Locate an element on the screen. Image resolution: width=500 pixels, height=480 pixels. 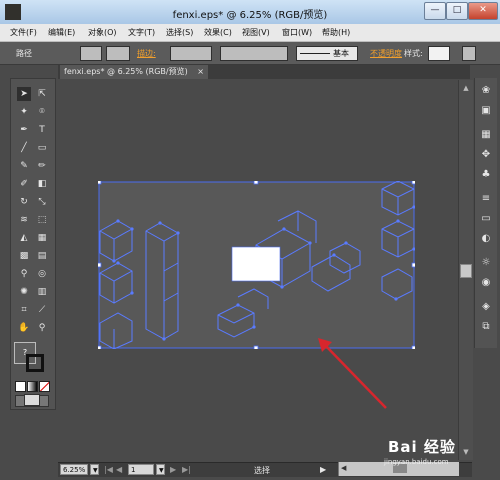
free-transform-tool-icon: ⬚ is located at coordinates (42, 220).